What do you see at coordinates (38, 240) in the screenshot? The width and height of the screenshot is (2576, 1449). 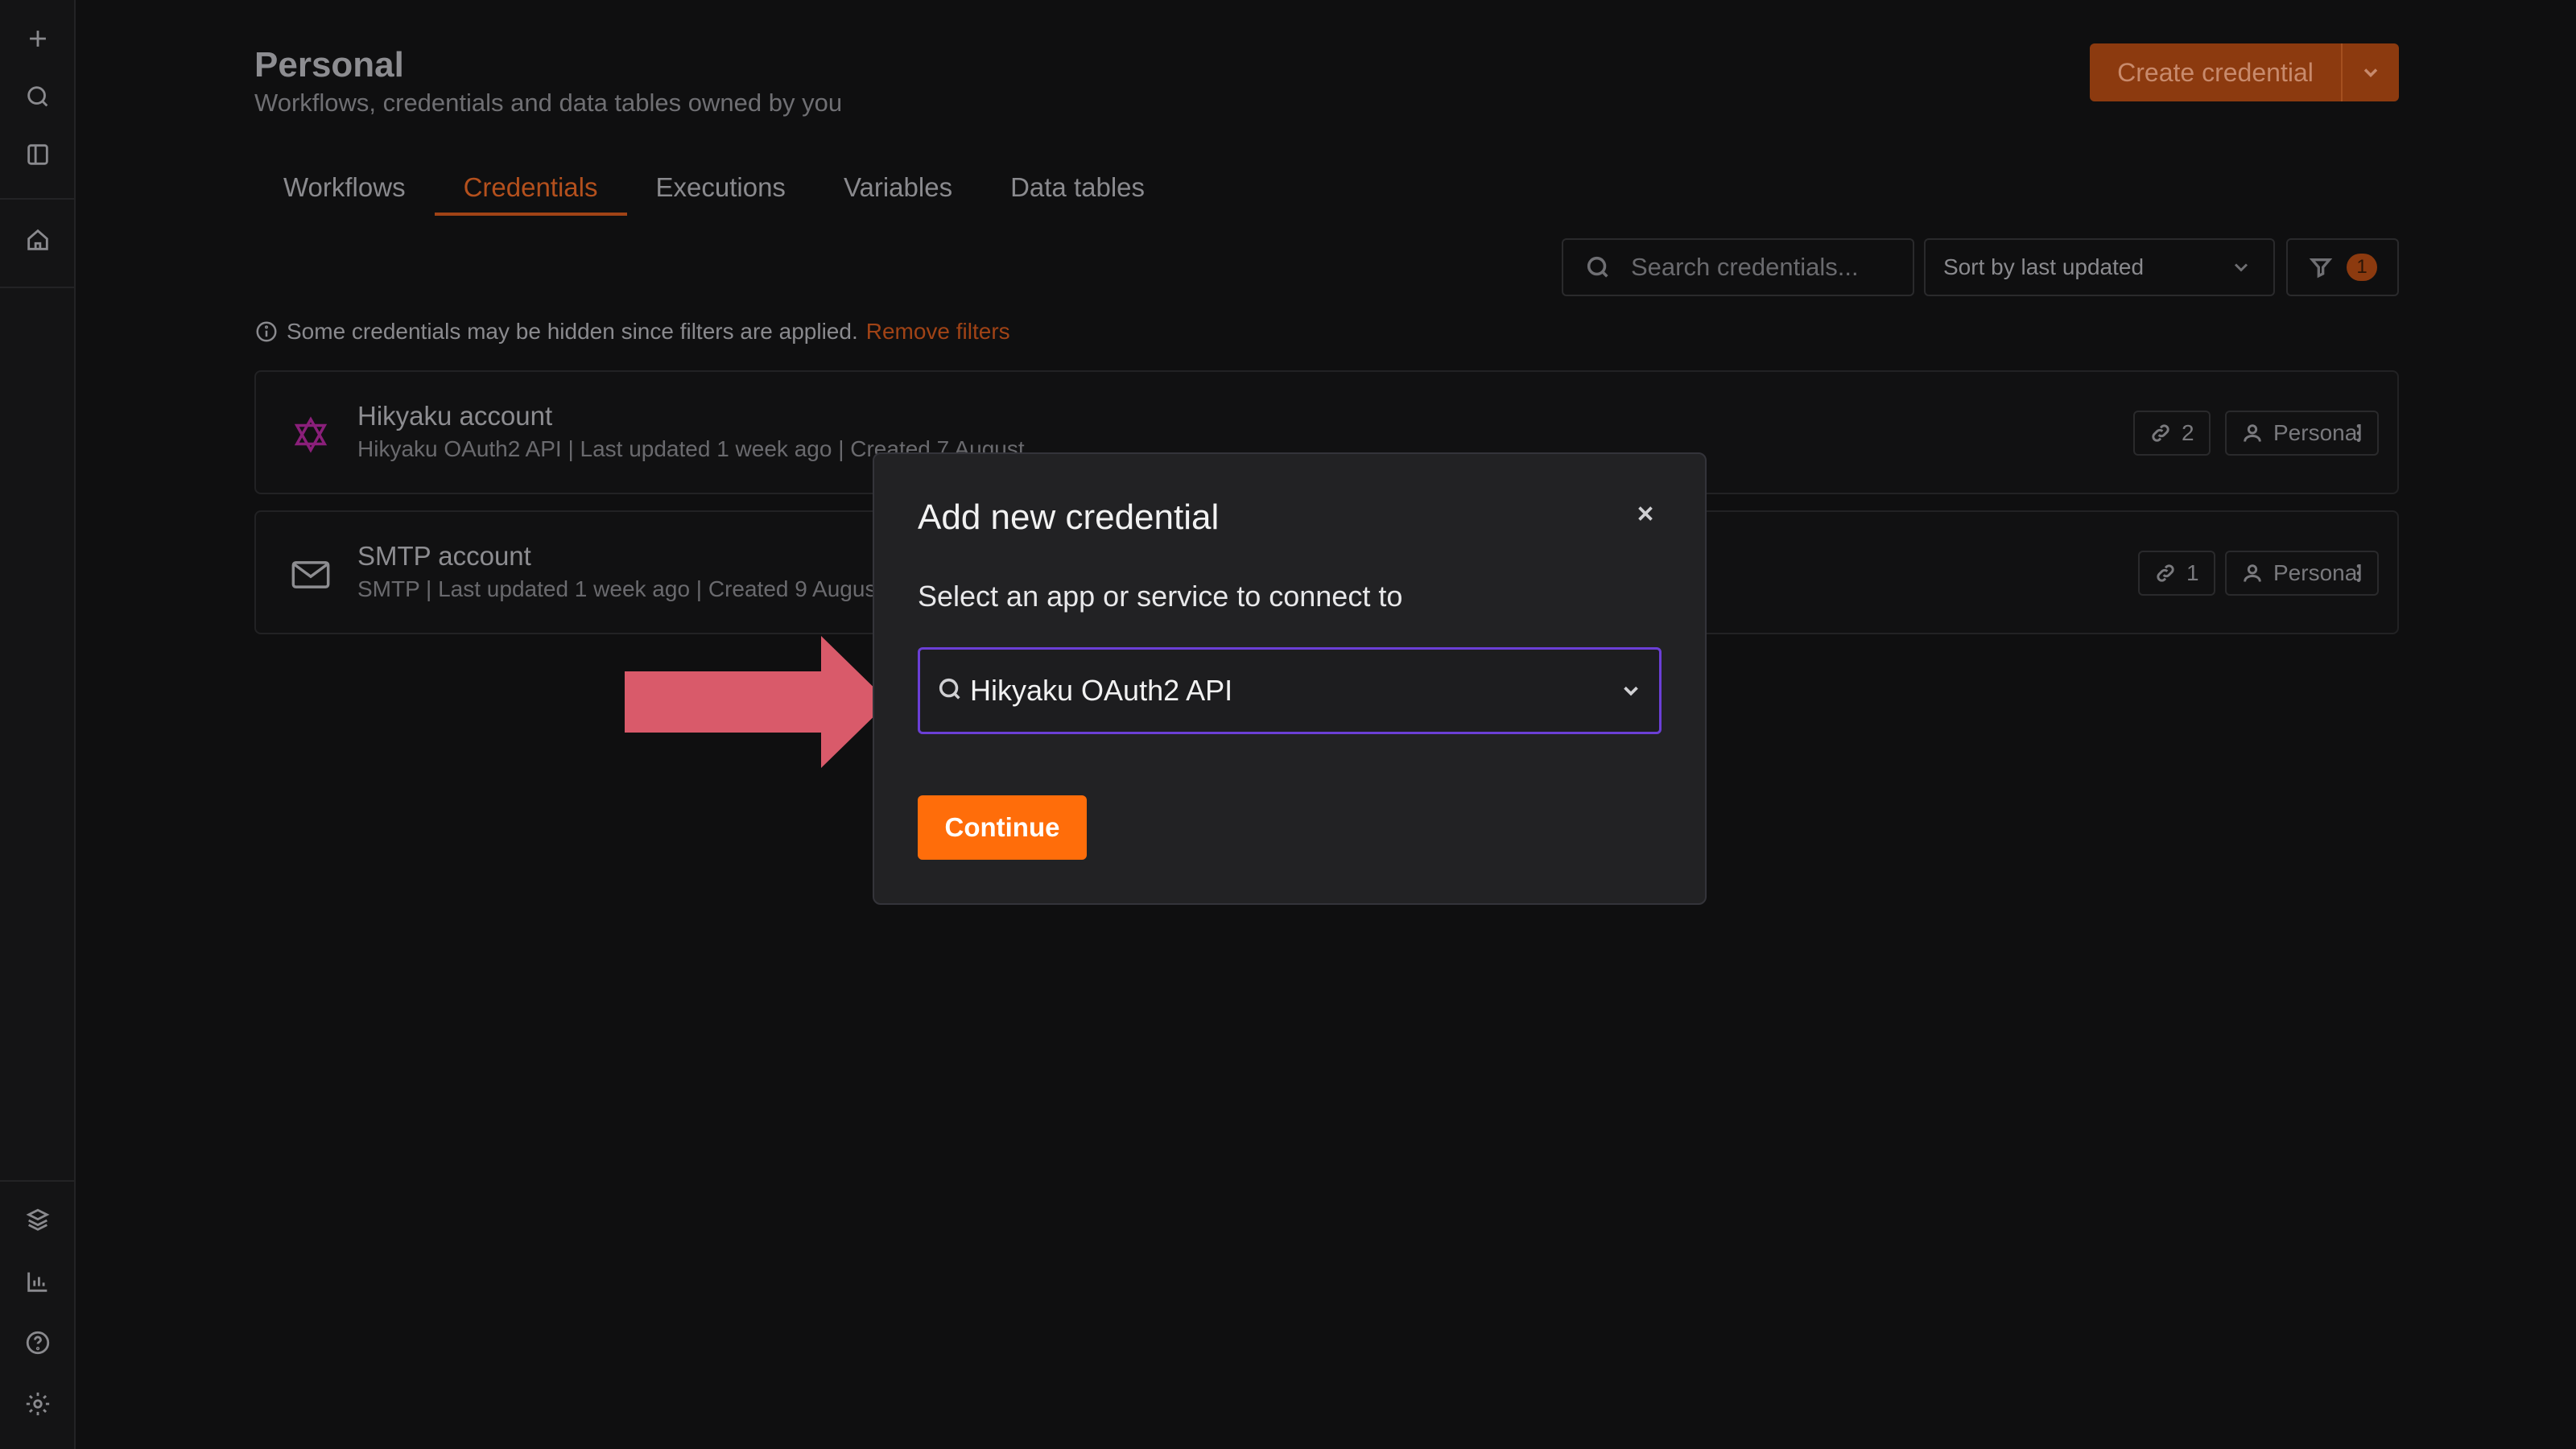 I see `home-icon` at bounding box center [38, 240].